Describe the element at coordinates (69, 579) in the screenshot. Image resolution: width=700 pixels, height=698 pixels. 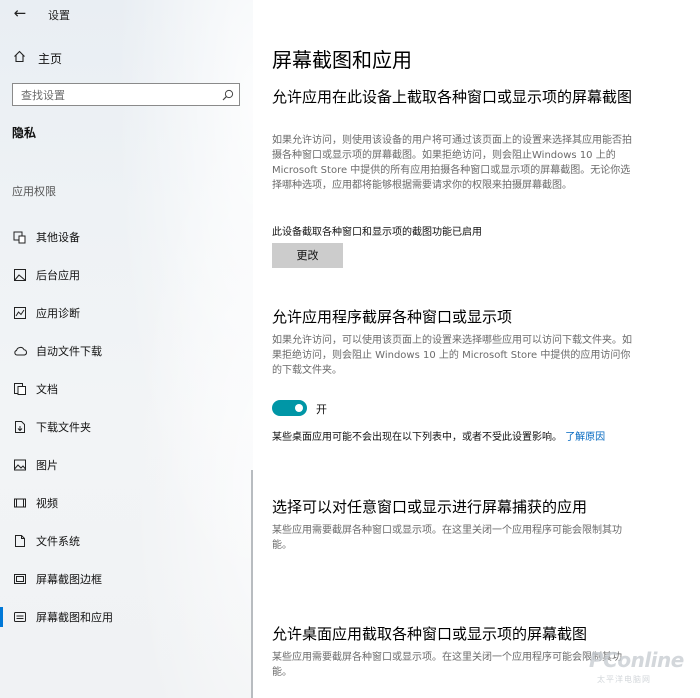
I see `sidebar-item-label: 屏幕截图边框` at that location.